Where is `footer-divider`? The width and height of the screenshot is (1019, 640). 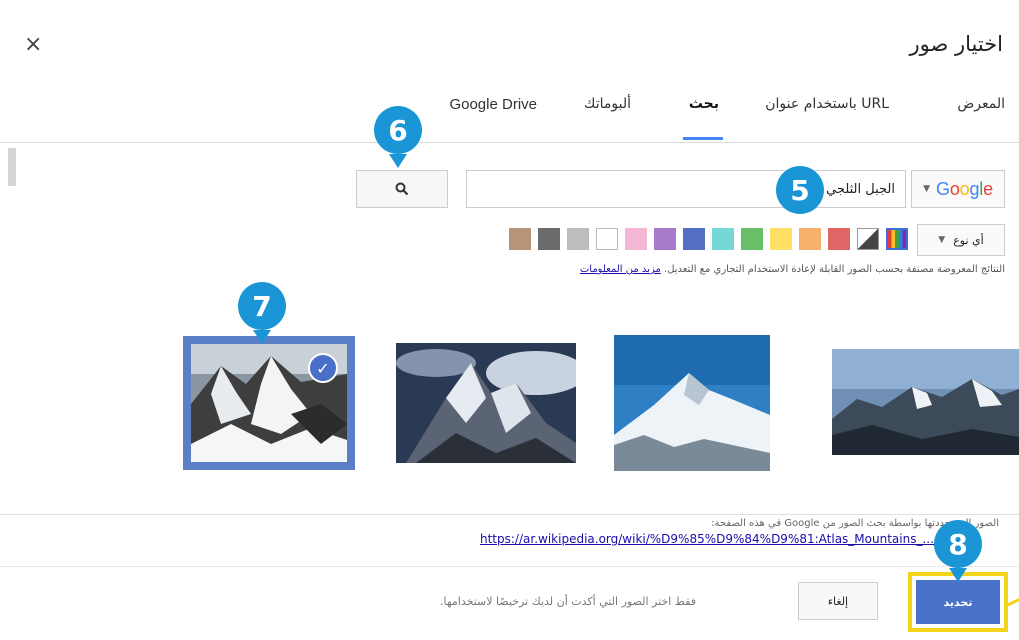 footer-divider is located at coordinates (509, 566).